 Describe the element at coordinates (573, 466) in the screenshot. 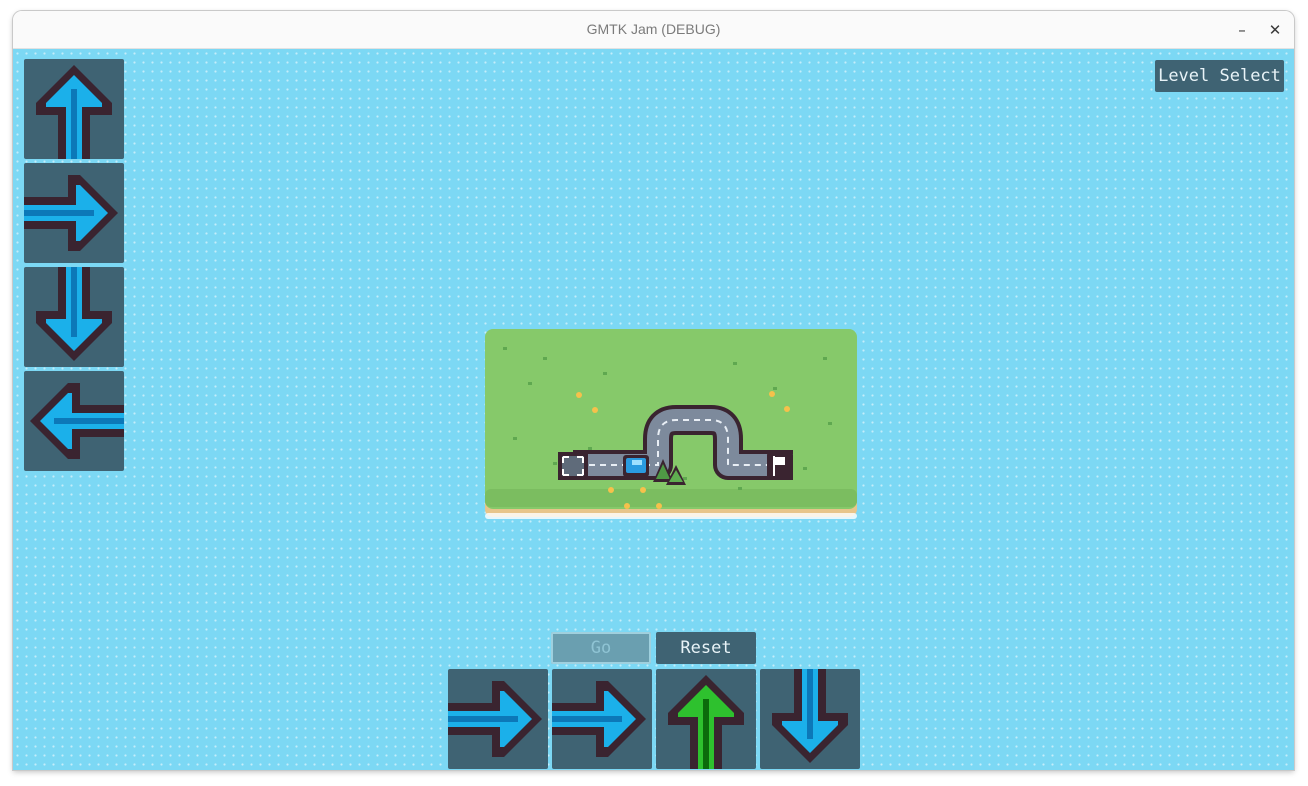

I see `start-marker` at that location.